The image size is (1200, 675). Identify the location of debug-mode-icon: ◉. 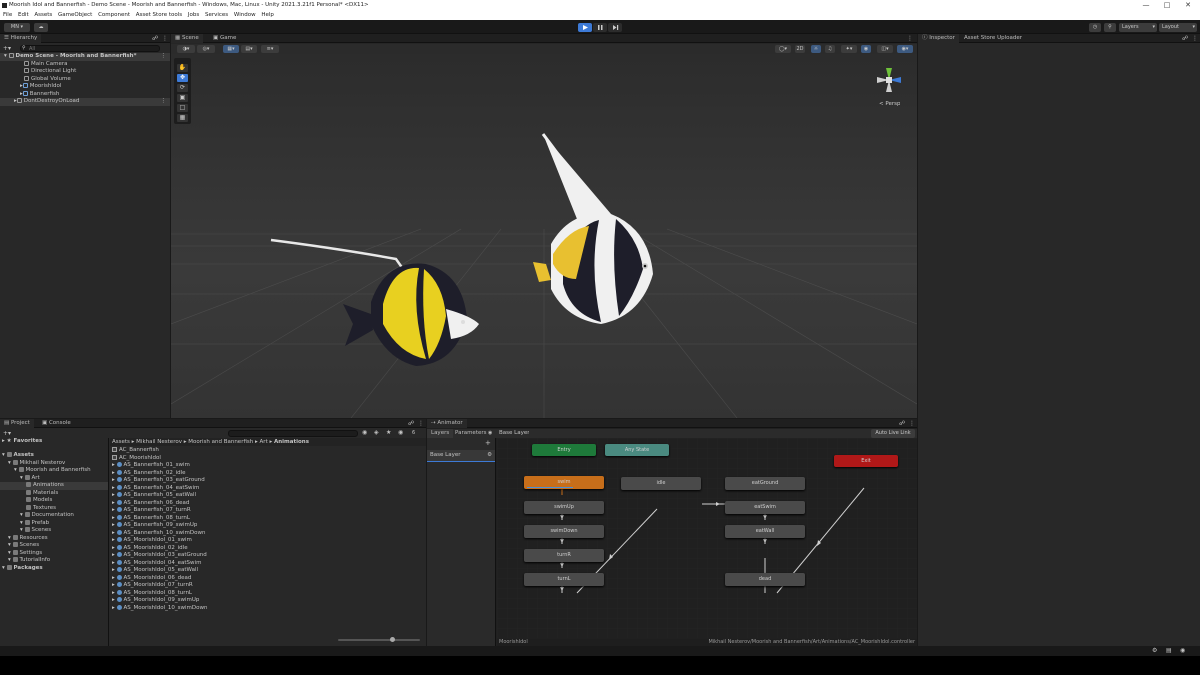
(1182, 650).